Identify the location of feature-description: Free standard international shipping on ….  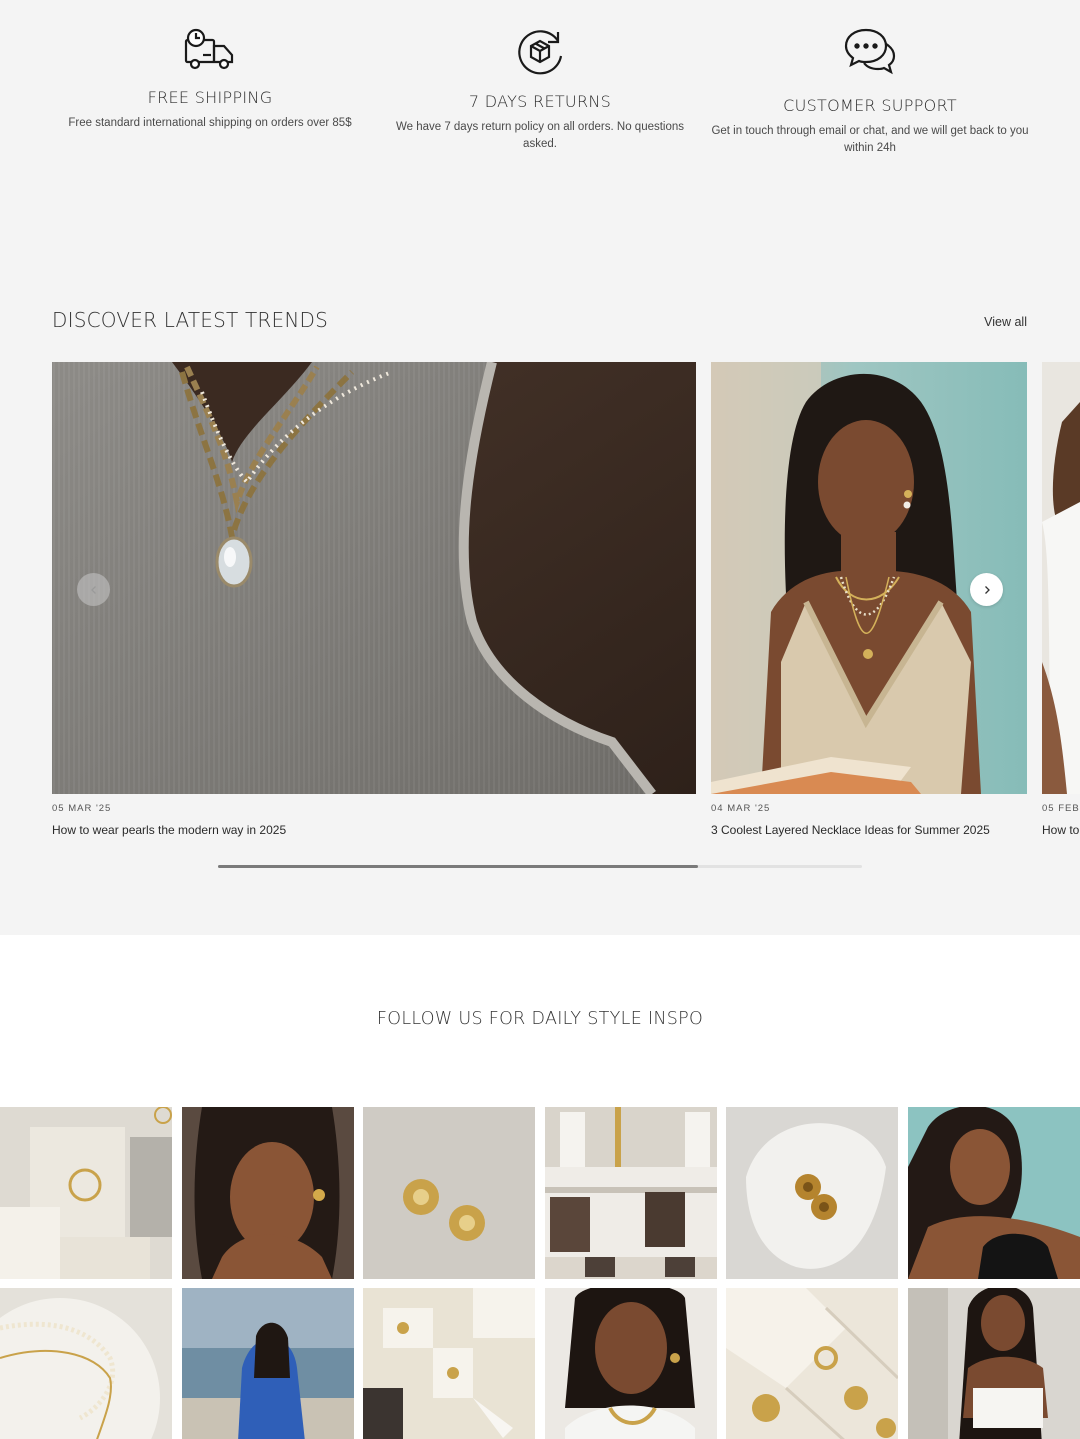
(210, 123).